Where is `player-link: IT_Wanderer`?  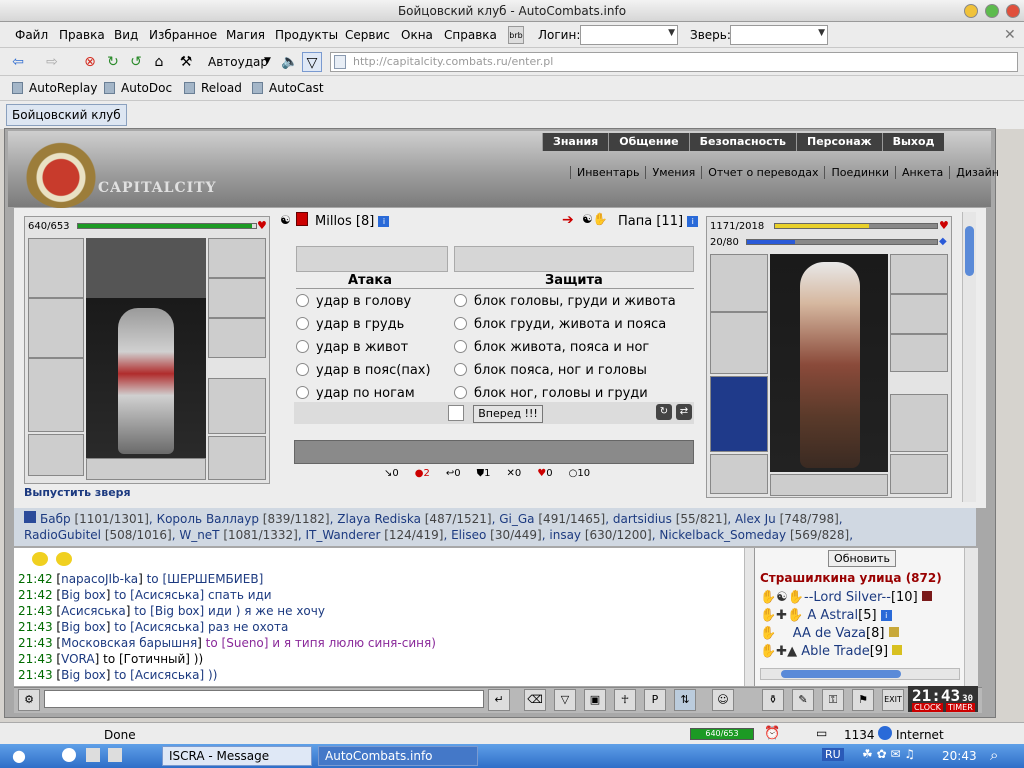
player-link: IT_Wanderer is located at coordinates (342, 535).